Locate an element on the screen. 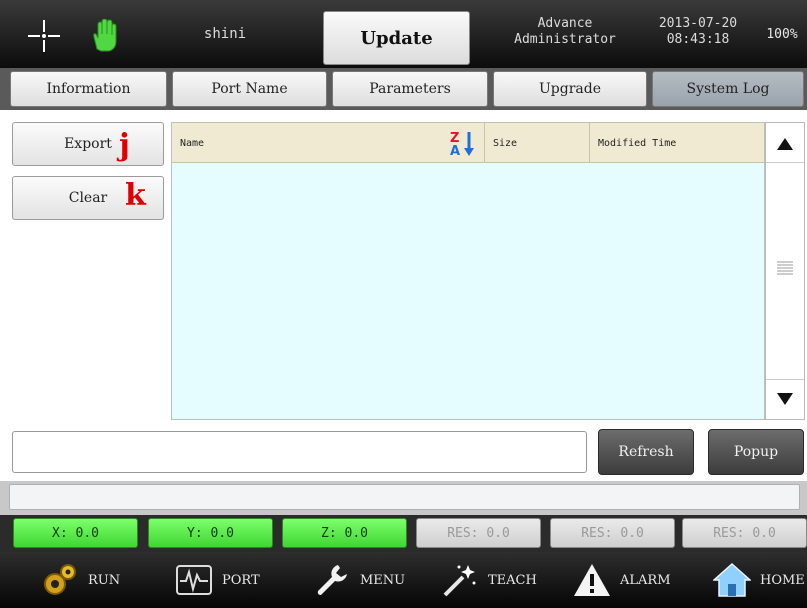  warning-icon is located at coordinates (592, 580).